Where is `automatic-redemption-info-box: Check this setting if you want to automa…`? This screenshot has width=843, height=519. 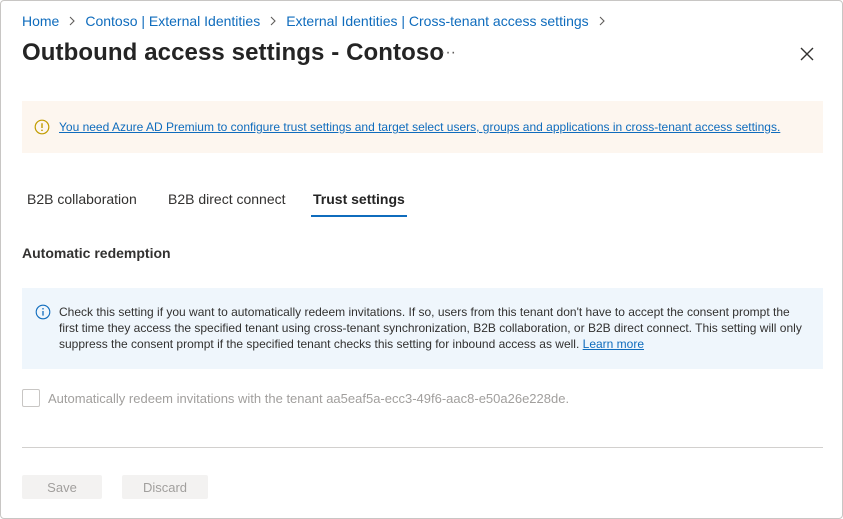
automatic-redemption-info-box: Check this setting if you want to automa… is located at coordinates (422, 328).